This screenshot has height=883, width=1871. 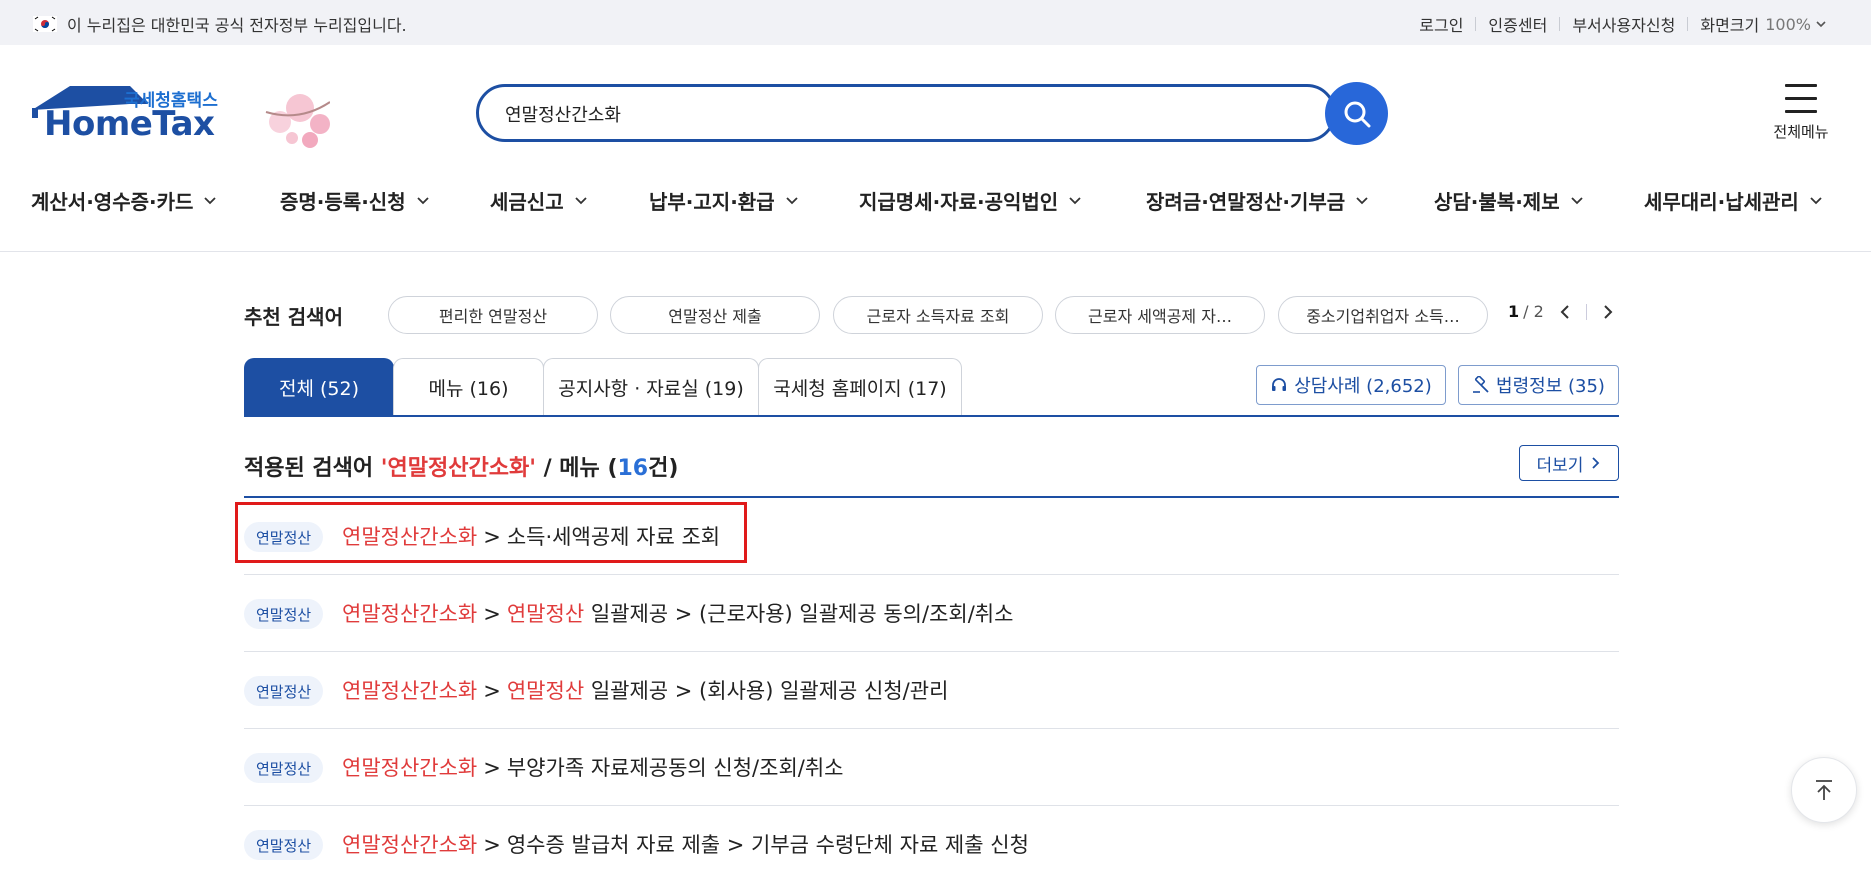 I want to click on hometax-logo: 국세청홈택스 HomeTax, so click(x=180, y=117).